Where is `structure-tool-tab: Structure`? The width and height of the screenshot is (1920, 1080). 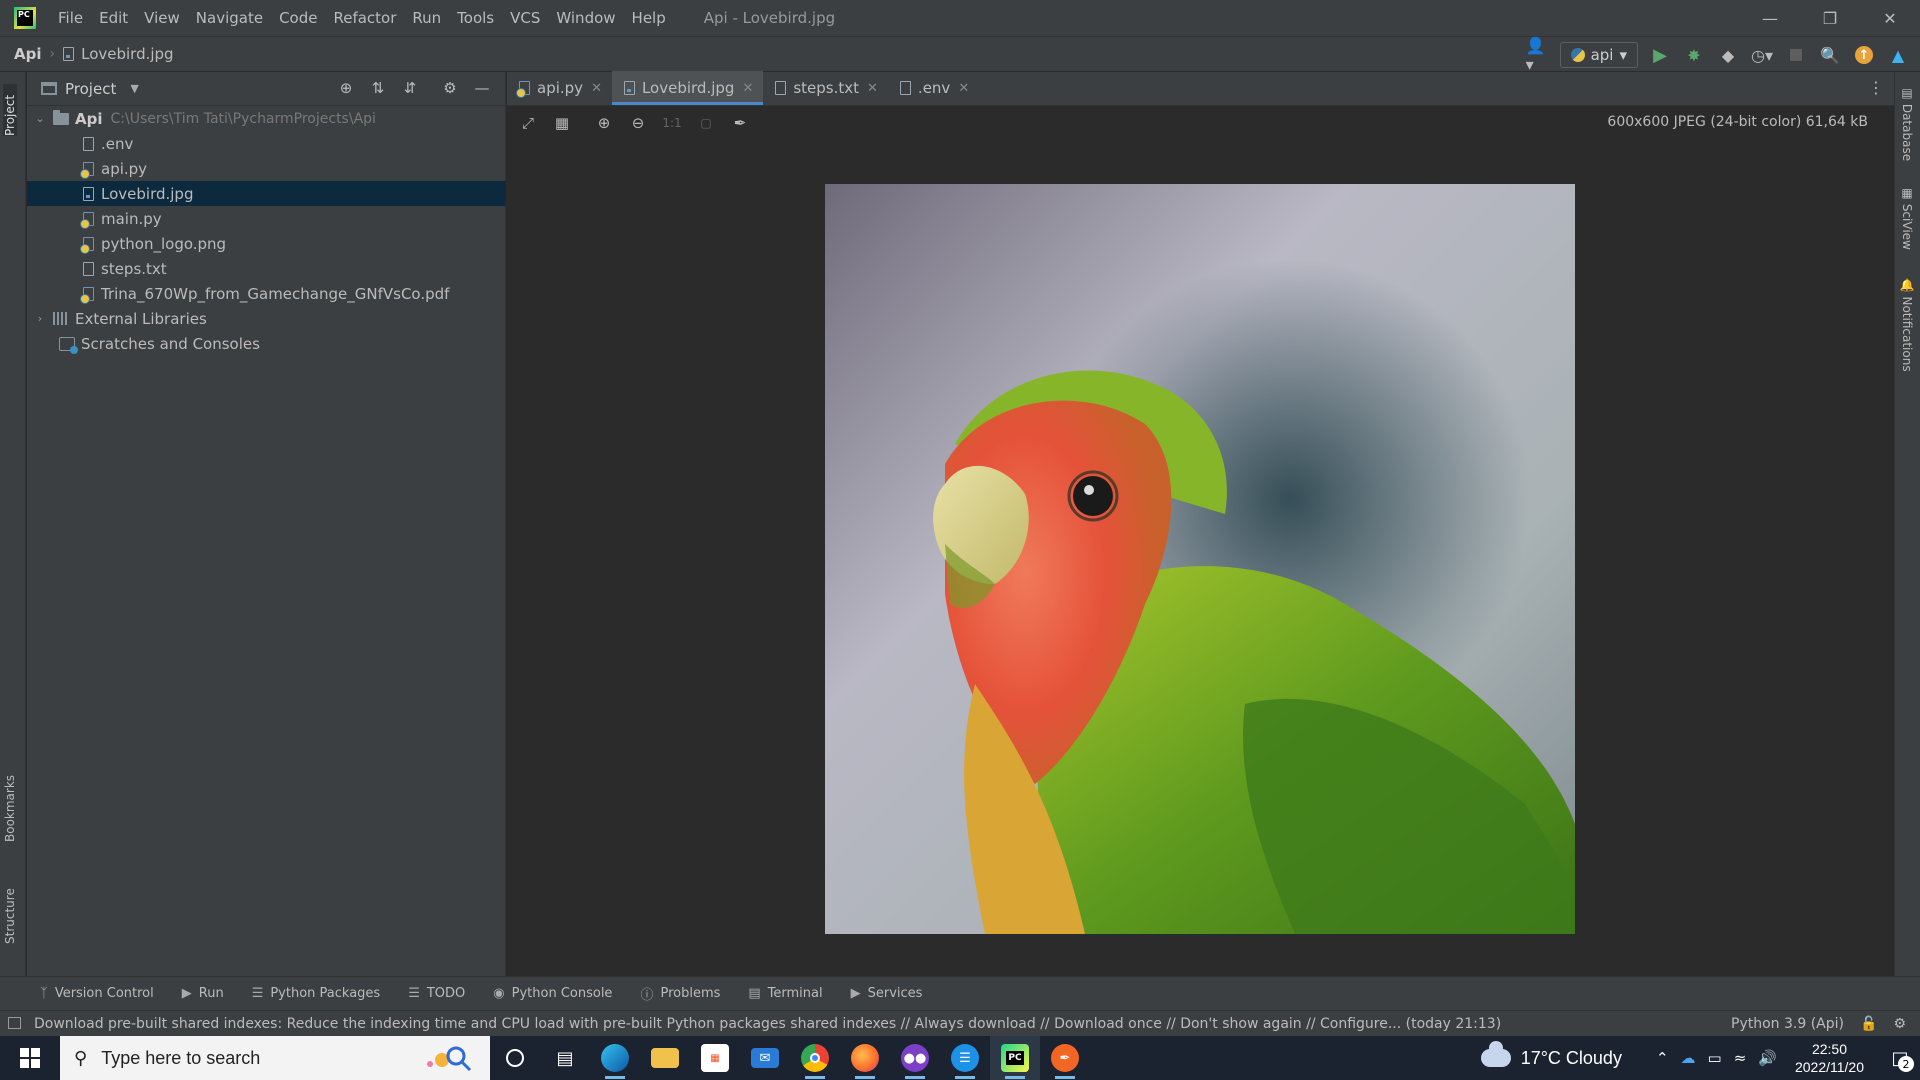 structure-tool-tab: Structure is located at coordinates (10, 913).